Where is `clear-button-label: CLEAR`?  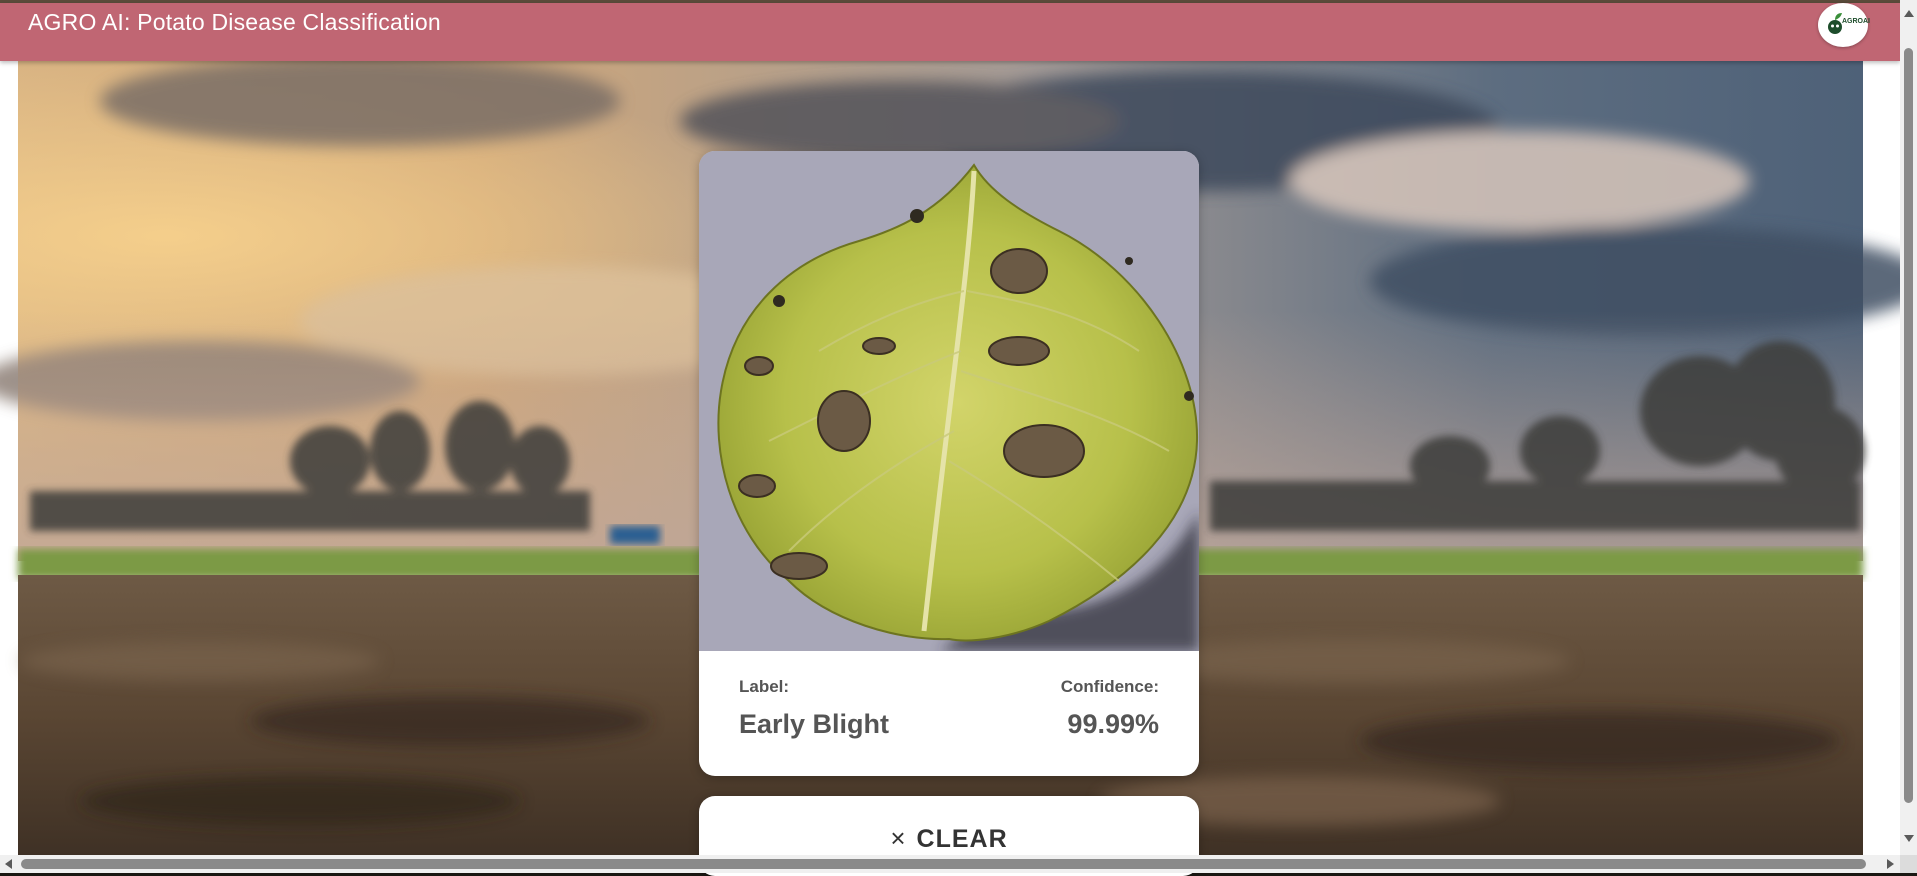 clear-button-label: CLEAR is located at coordinates (962, 839).